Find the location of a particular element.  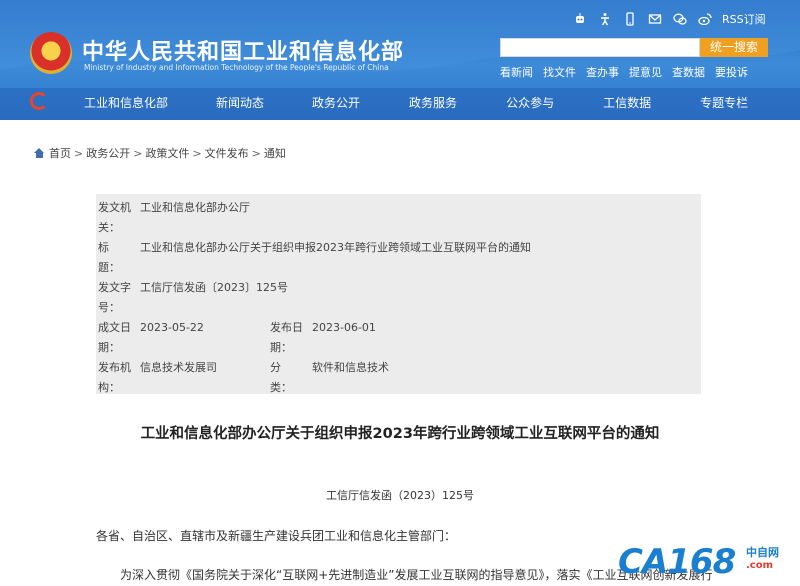

breadcrumb-notice: 通知 is located at coordinates (275, 153).